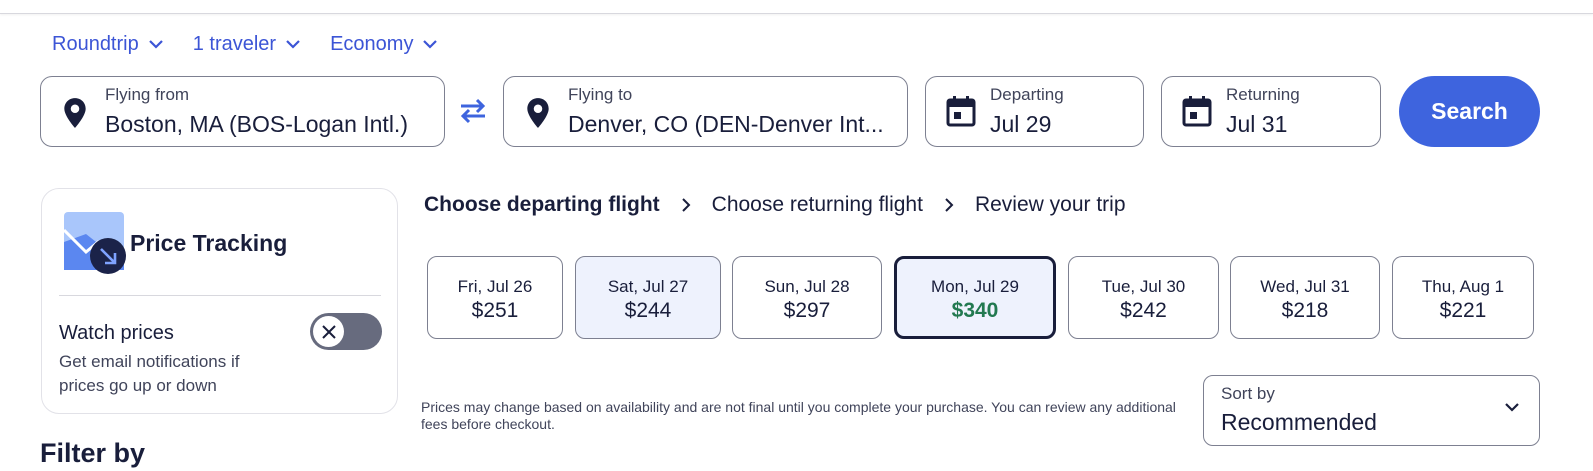 This screenshot has width=1593, height=471. Describe the element at coordinates (807, 297) in the screenshot. I see `date-price-card: Sun, Jul 28 $297` at that location.